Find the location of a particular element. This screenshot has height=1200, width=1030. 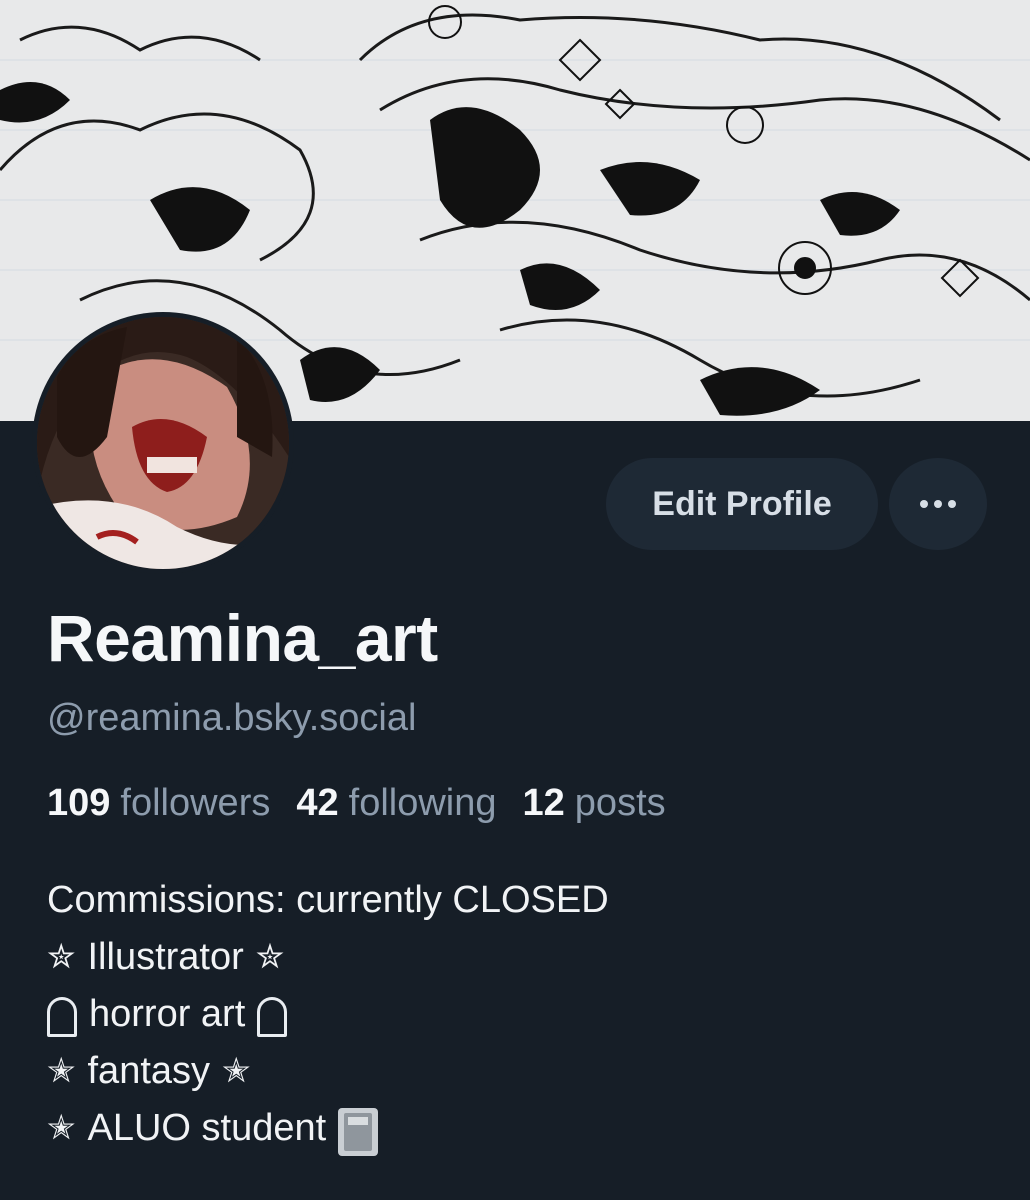

bio-line-student: ✭ ALUO student is located at coordinates (328, 1128).